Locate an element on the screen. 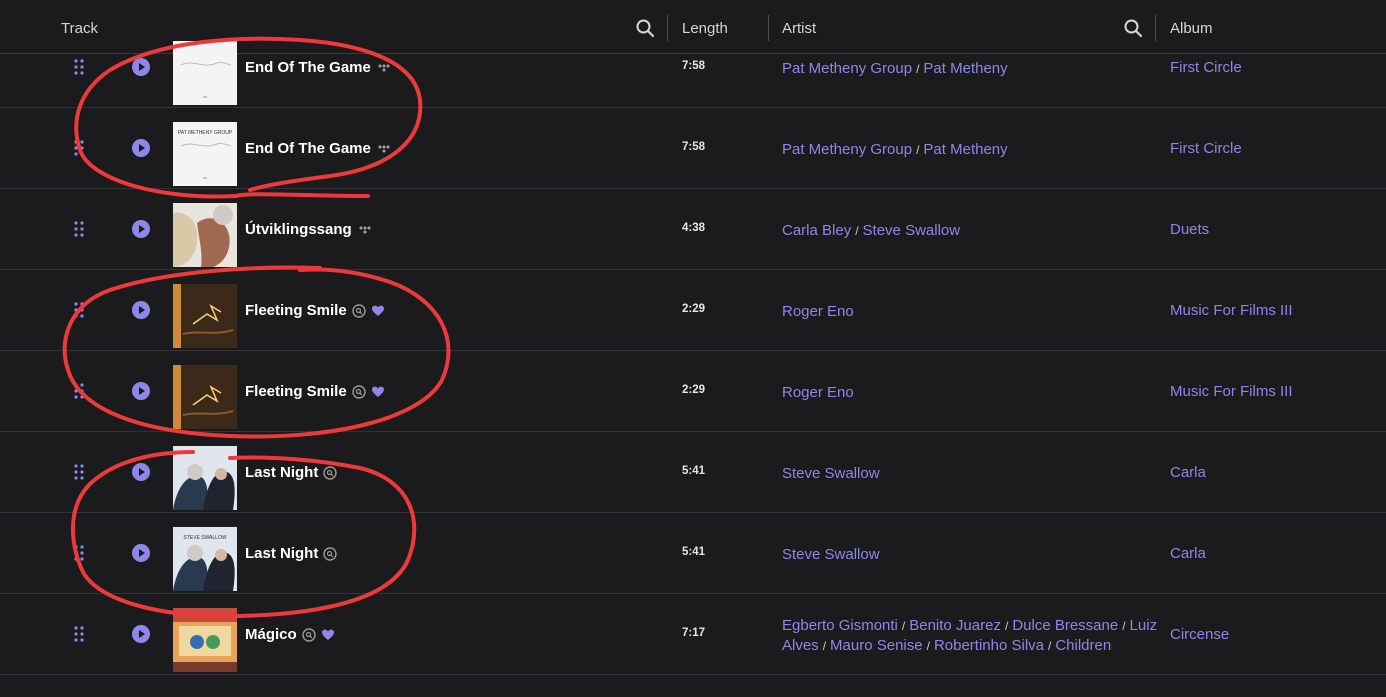 This screenshot has height=697, width=1386. artist-cell: Steve Swallow is located at coordinates (976, 555).